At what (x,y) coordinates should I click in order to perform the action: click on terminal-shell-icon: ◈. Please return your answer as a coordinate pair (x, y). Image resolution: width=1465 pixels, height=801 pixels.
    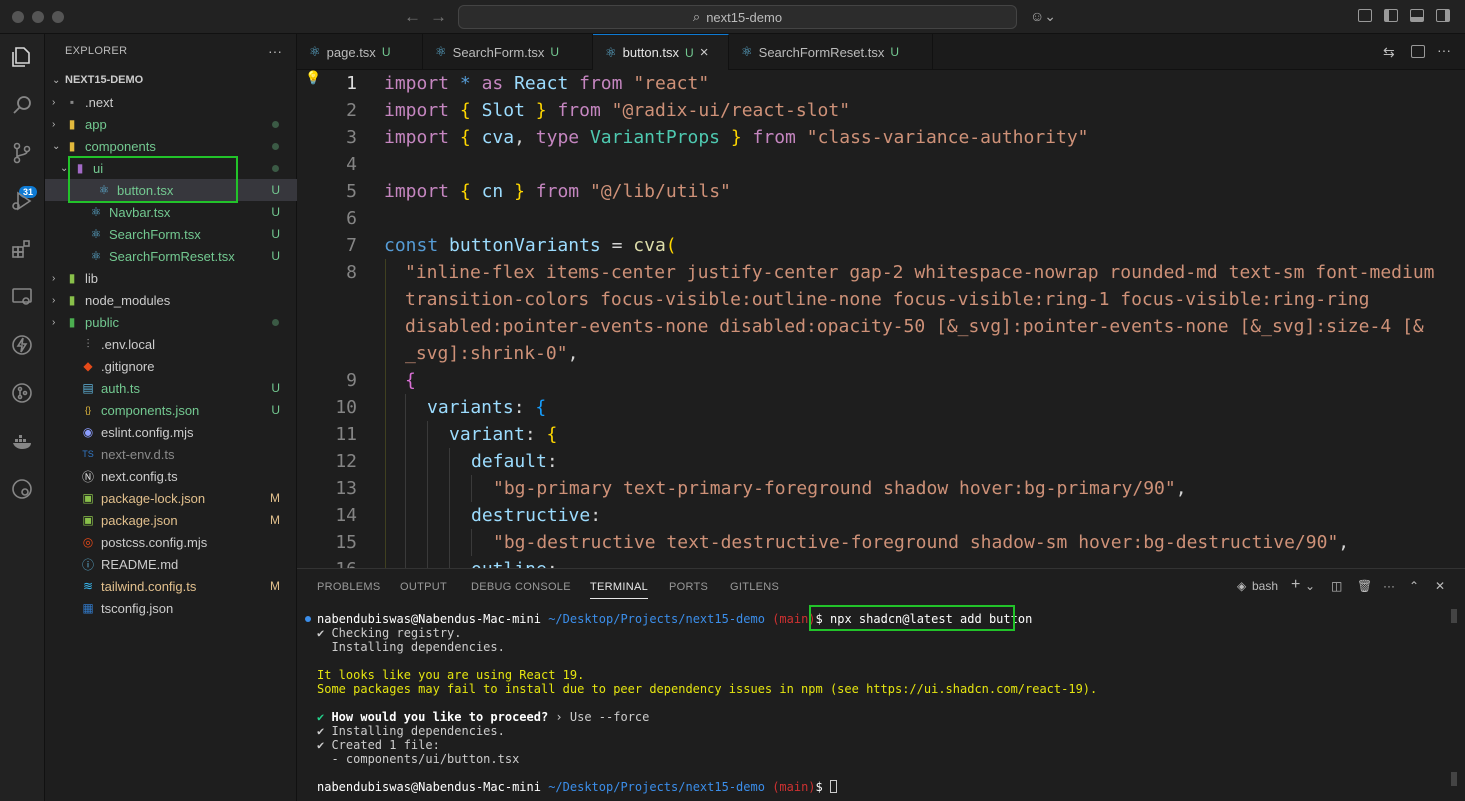
    Looking at the image, I should click on (1241, 586).